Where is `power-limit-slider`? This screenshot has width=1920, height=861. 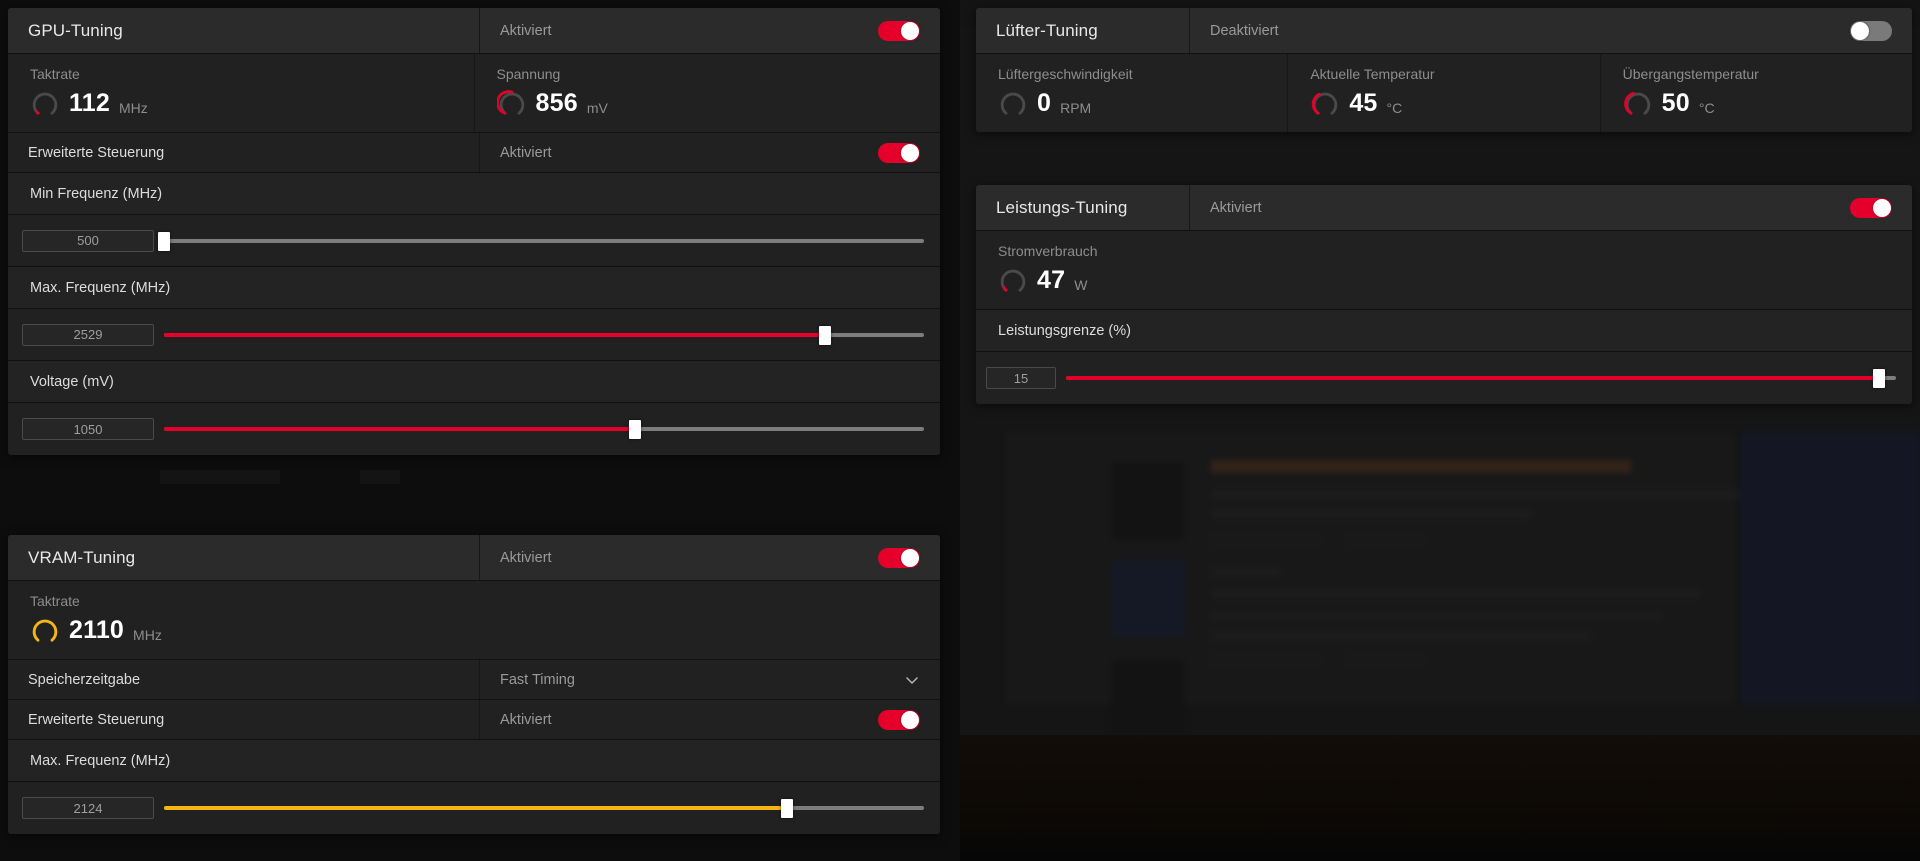 power-limit-slider is located at coordinates (1481, 378).